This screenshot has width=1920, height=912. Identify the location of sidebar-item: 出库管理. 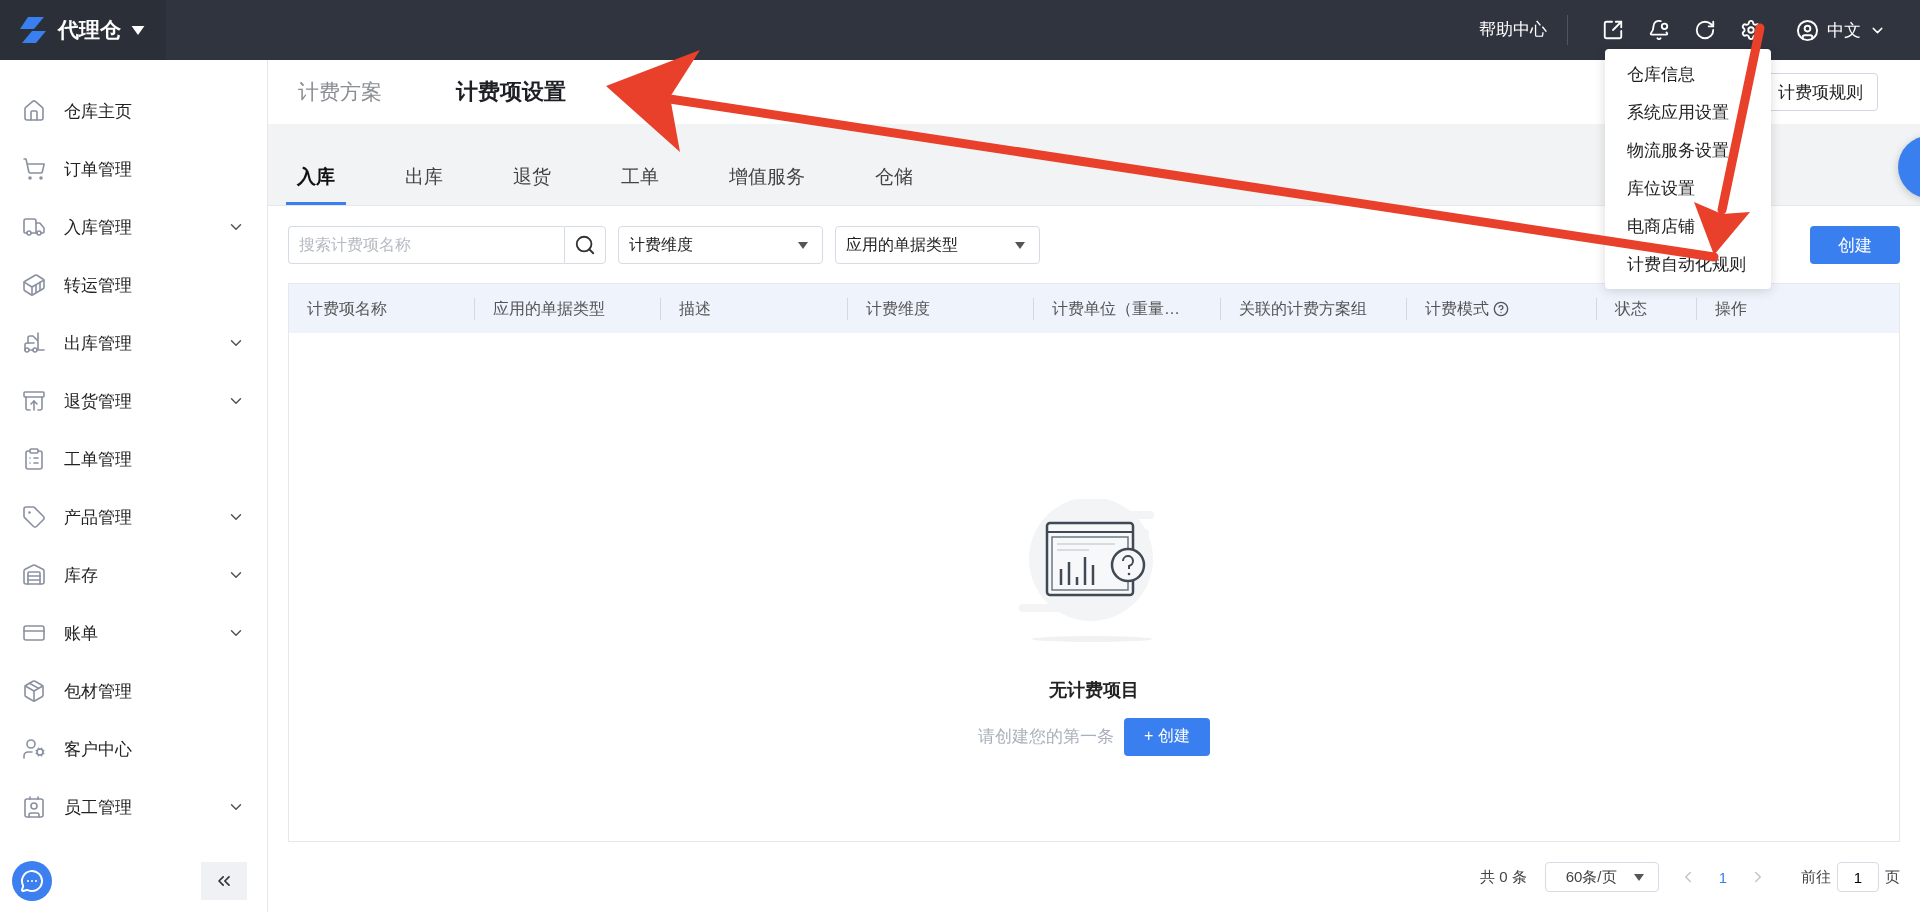
(133, 343).